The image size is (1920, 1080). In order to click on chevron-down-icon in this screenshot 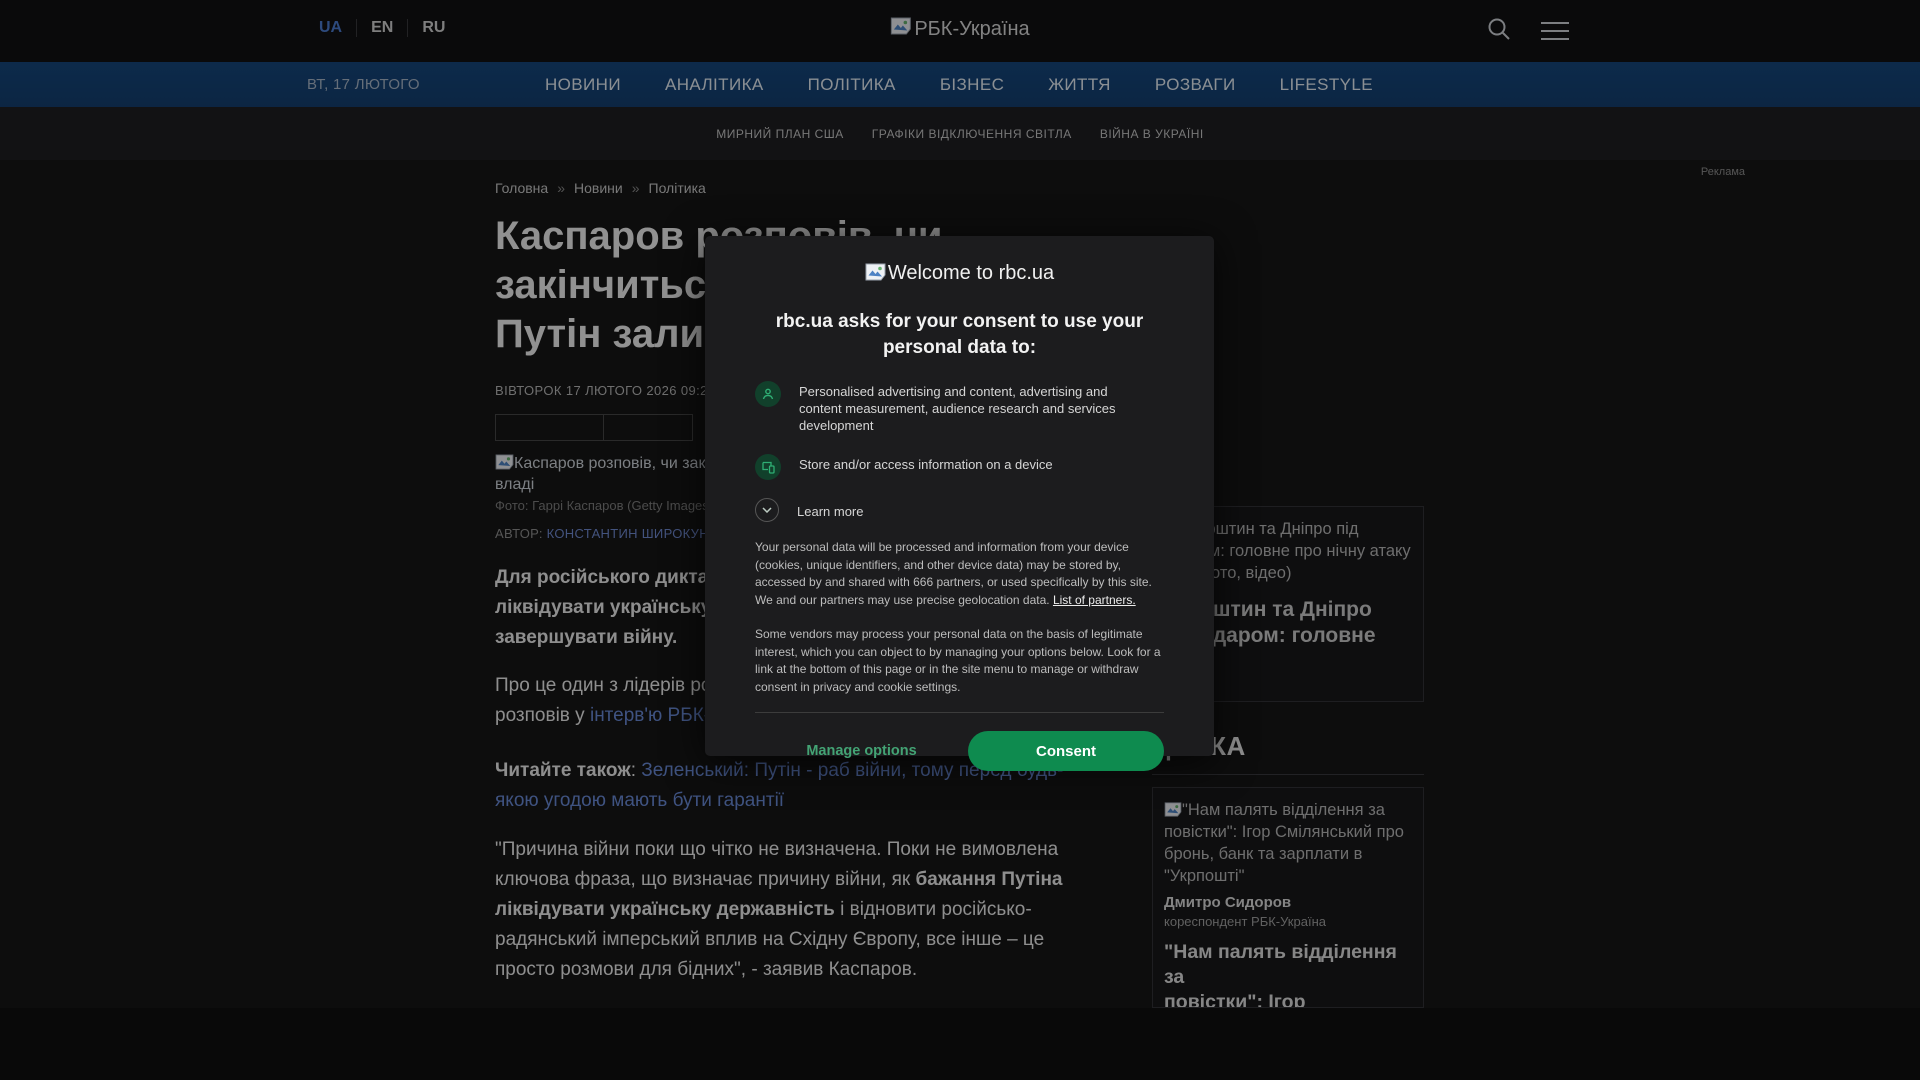, I will do `click(767, 510)`.